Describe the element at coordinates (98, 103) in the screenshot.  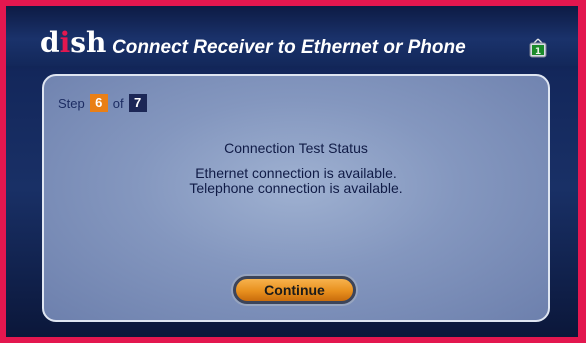
I see `current-step-badge: 6` at that location.